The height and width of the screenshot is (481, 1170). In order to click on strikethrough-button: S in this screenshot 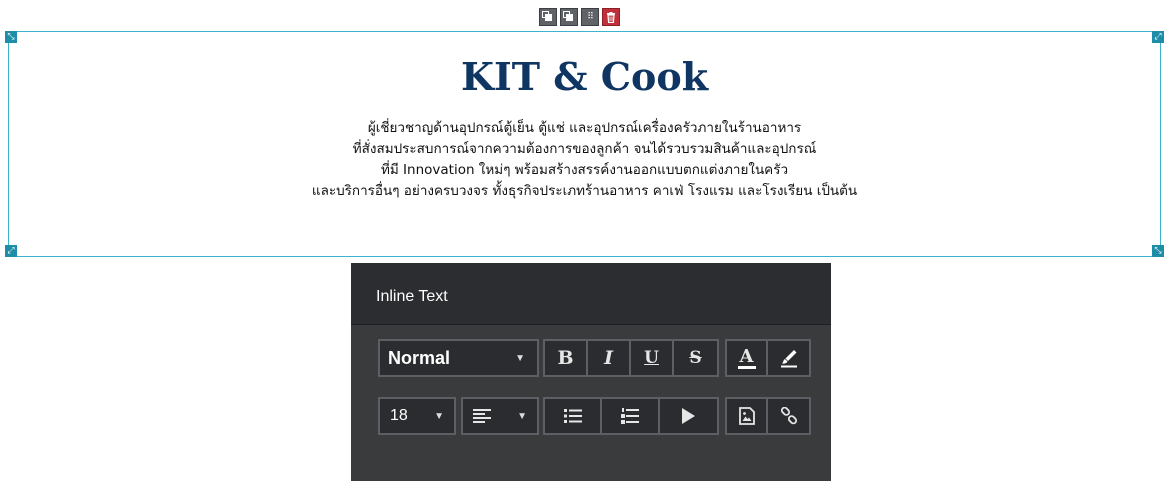, I will do `click(695, 358)`.